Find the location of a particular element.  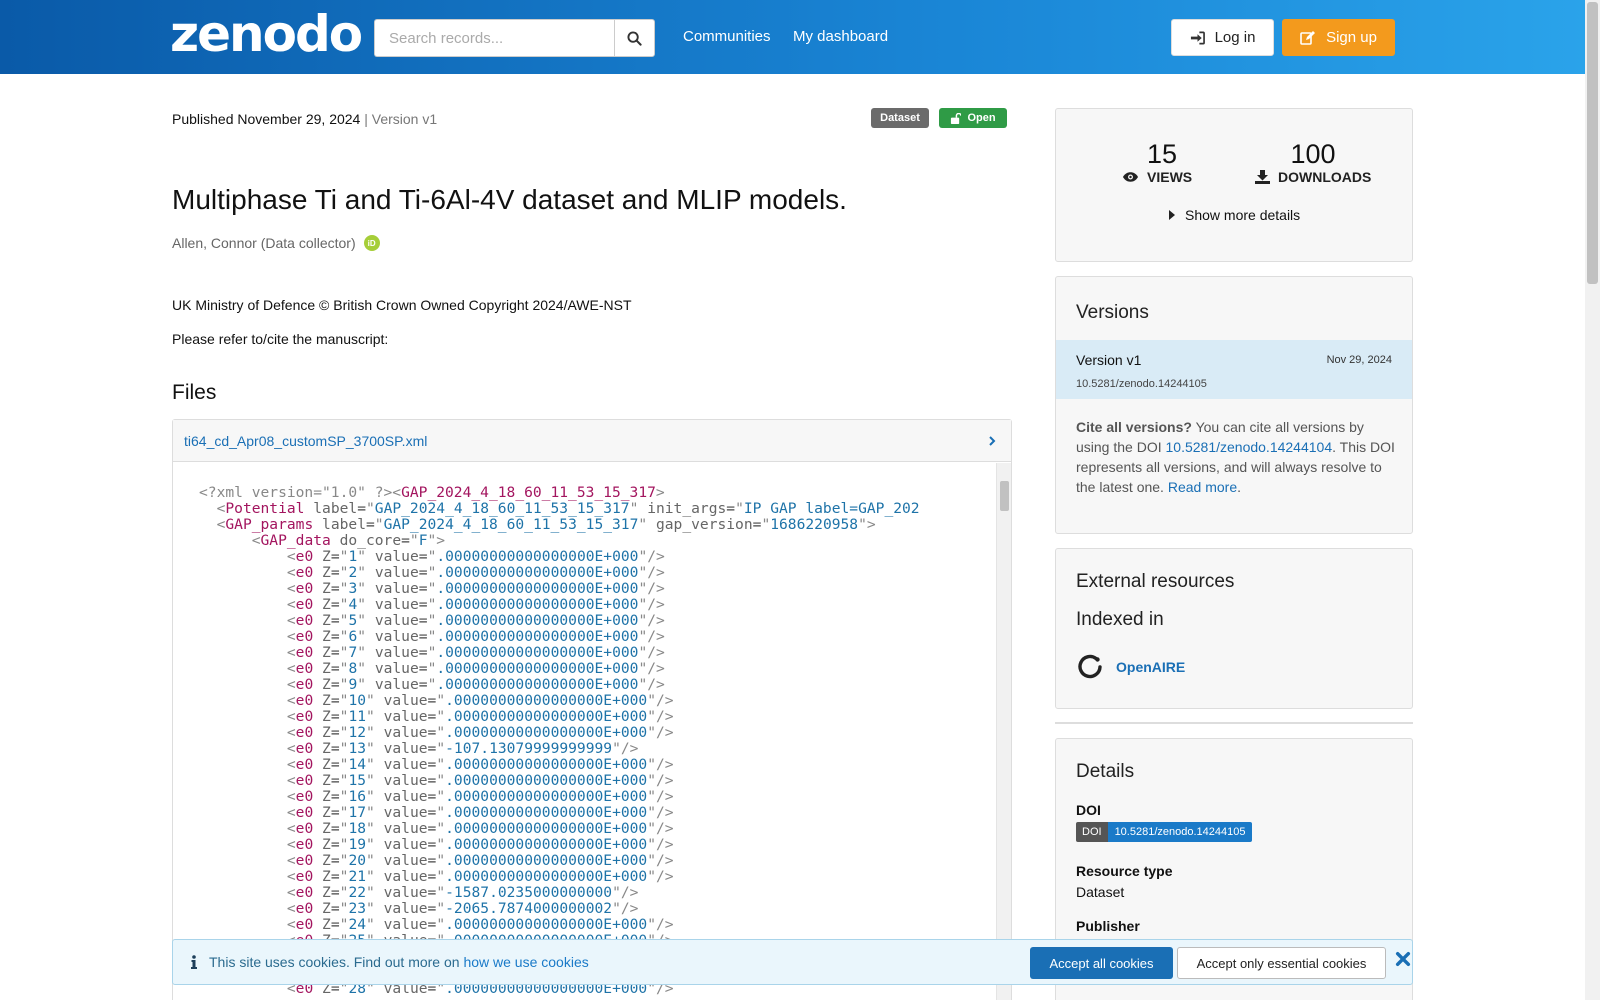

downloads-count: 100 is located at coordinates (1313, 154).